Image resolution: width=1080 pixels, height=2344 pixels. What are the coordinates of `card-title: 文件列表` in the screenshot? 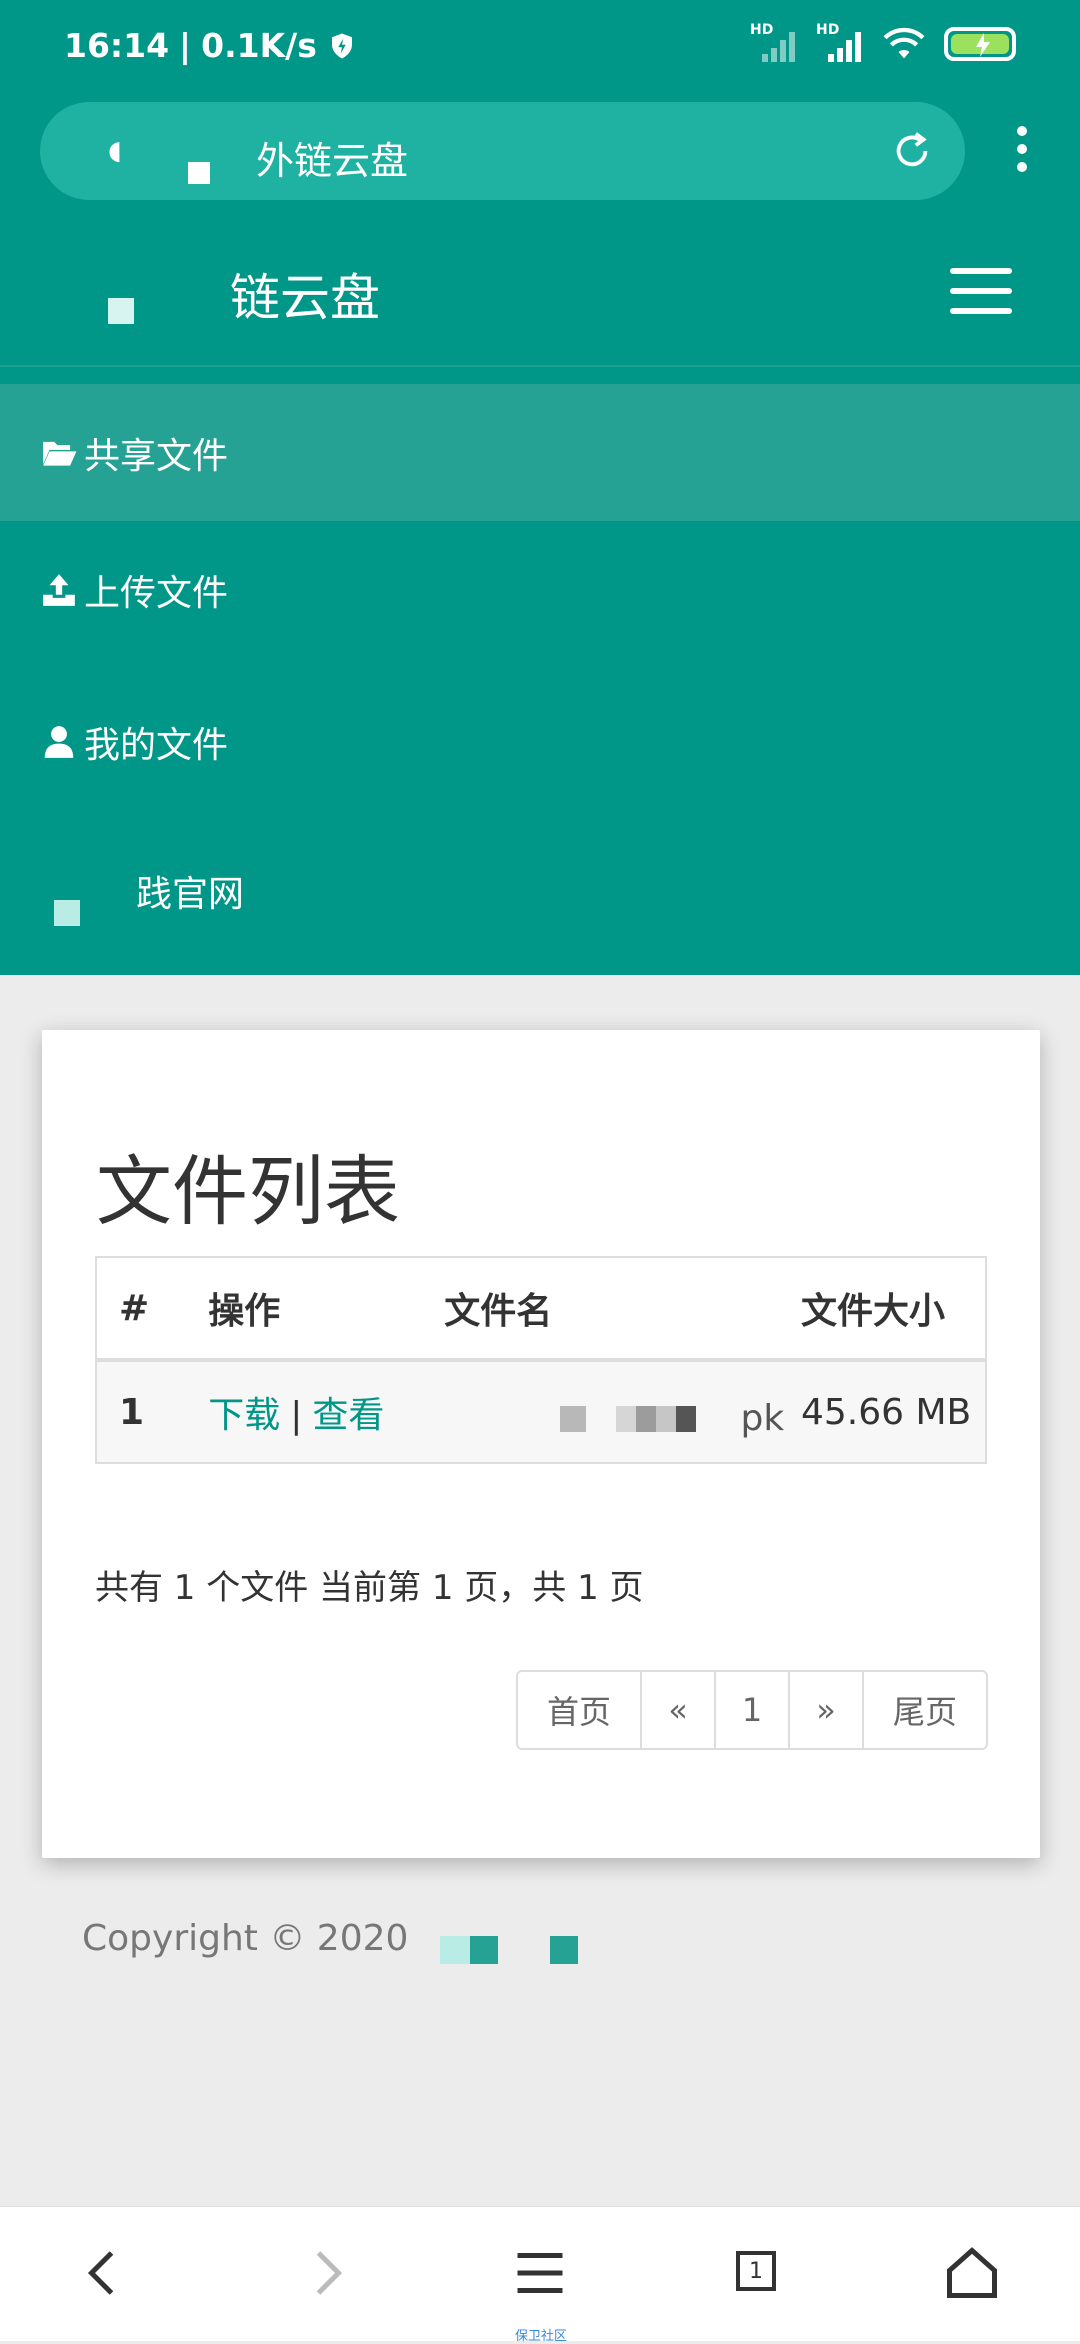 It's located at (248, 1191).